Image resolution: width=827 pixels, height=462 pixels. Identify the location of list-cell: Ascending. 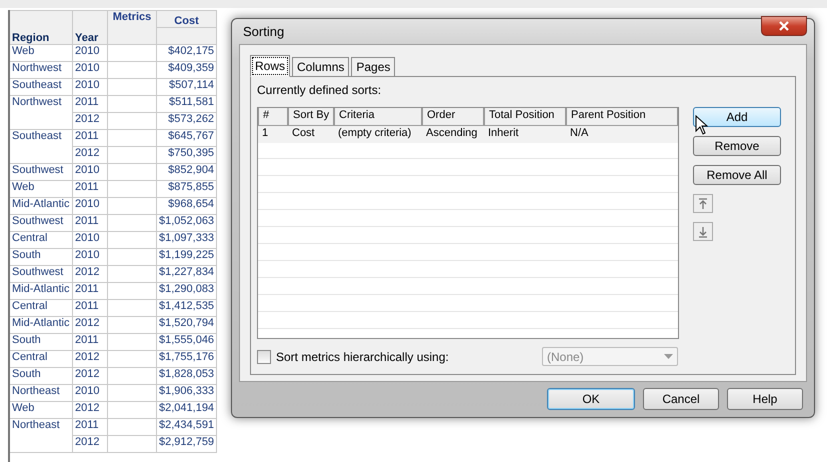
(453, 134).